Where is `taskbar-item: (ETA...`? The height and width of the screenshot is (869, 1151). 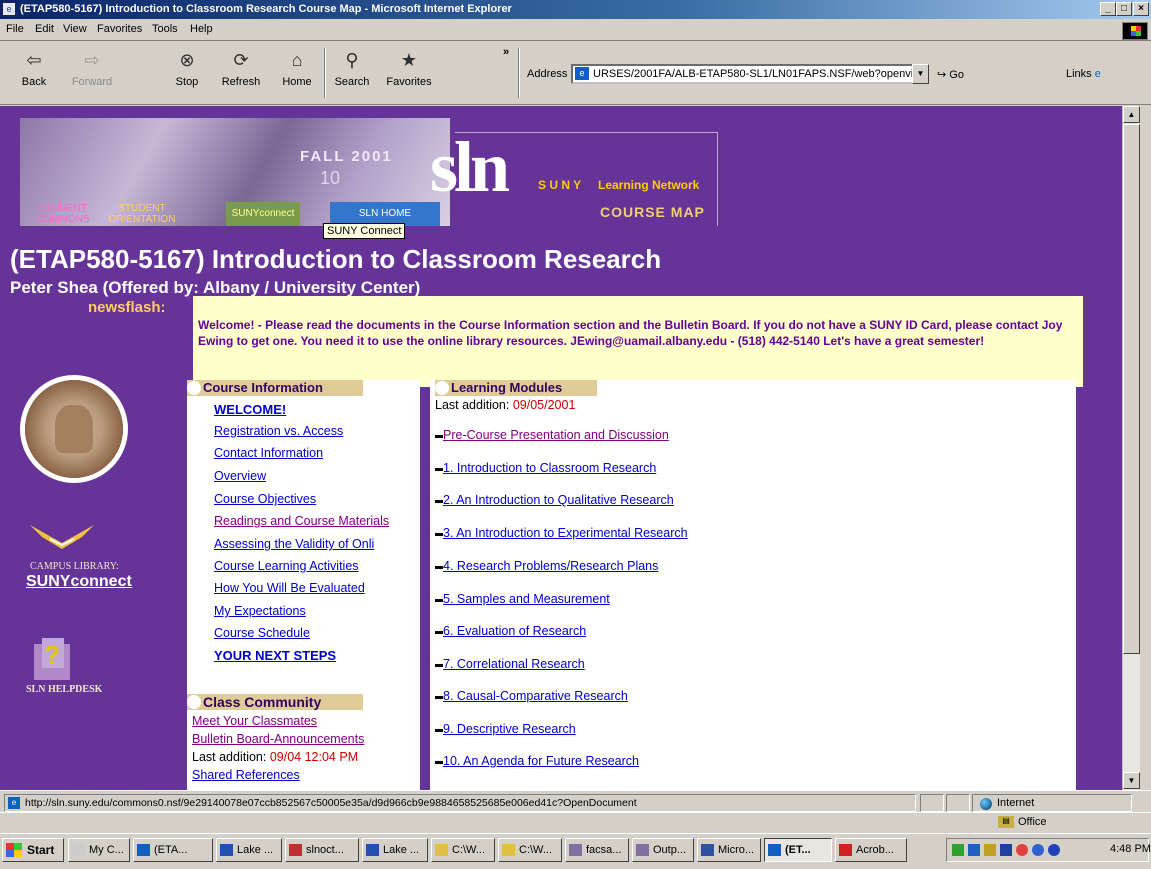 taskbar-item: (ETA... is located at coordinates (173, 850).